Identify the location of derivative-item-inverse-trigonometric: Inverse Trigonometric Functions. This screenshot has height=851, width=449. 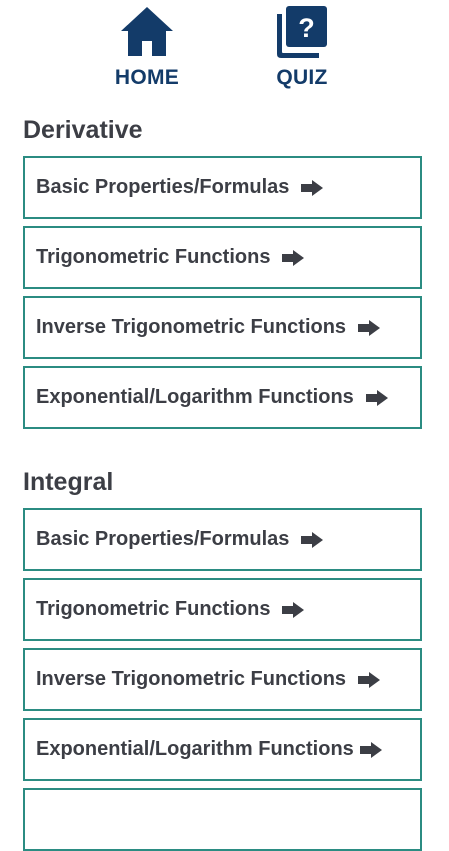
(222, 327).